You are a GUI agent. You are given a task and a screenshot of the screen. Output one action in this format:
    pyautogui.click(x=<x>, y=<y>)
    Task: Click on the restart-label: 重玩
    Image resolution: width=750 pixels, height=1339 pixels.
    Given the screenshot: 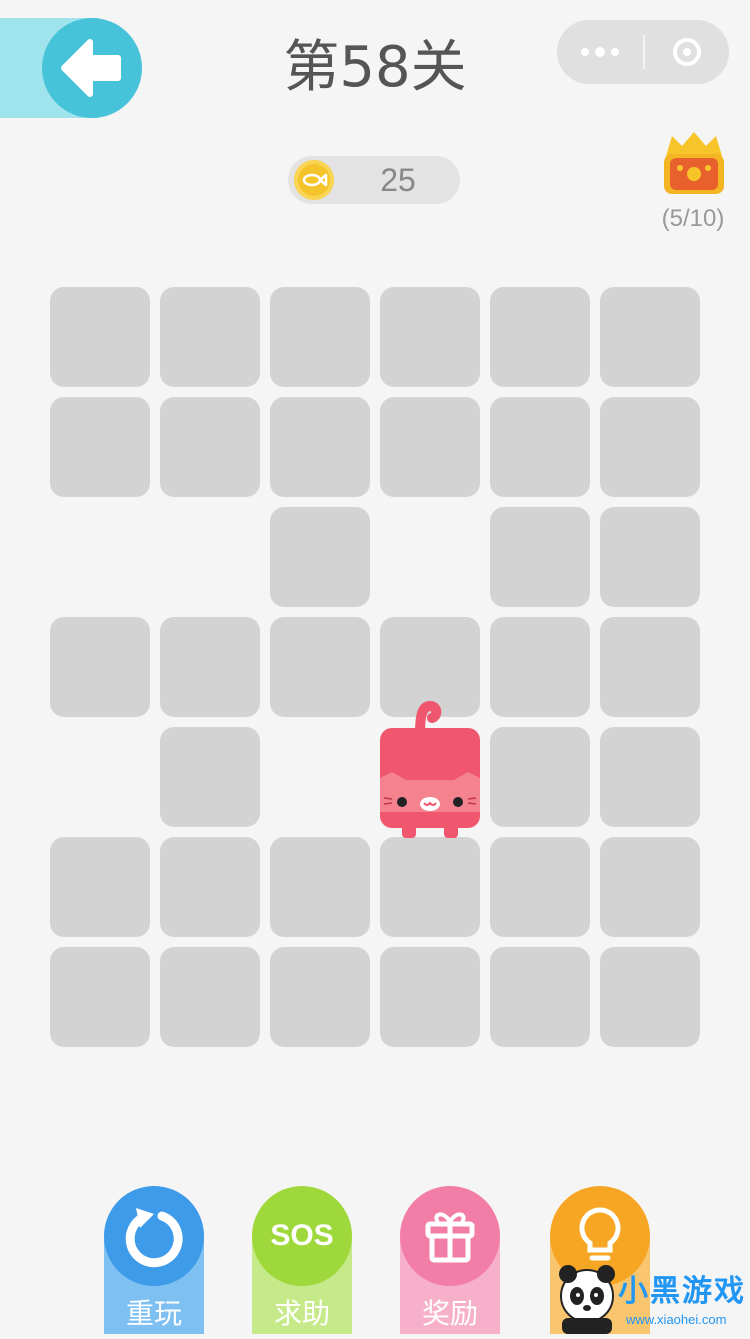 What is the action you would take?
    pyautogui.click(x=153, y=1313)
    